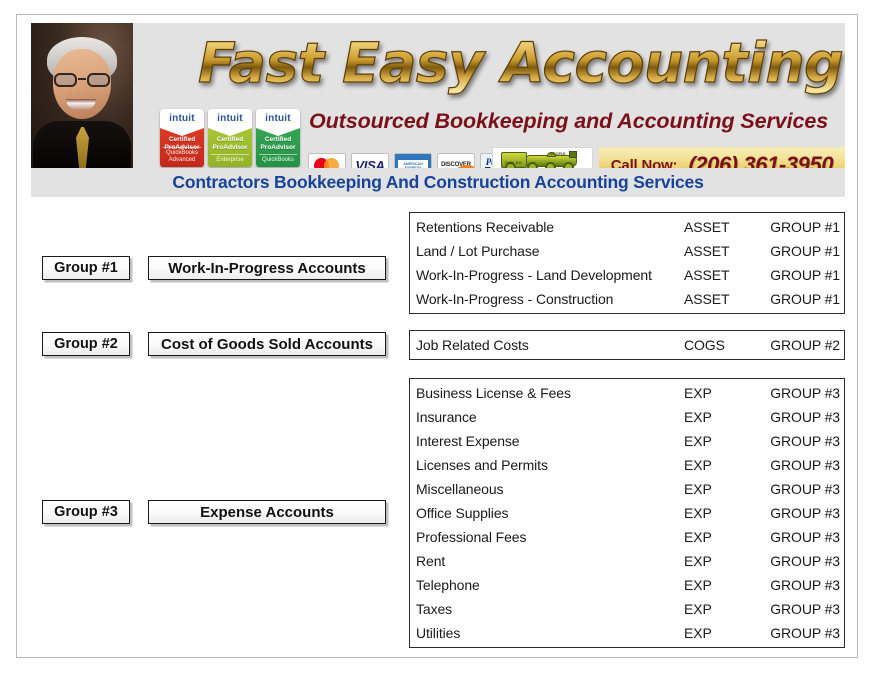  What do you see at coordinates (86, 344) in the screenshot?
I see `group-tag-2: Group #2` at bounding box center [86, 344].